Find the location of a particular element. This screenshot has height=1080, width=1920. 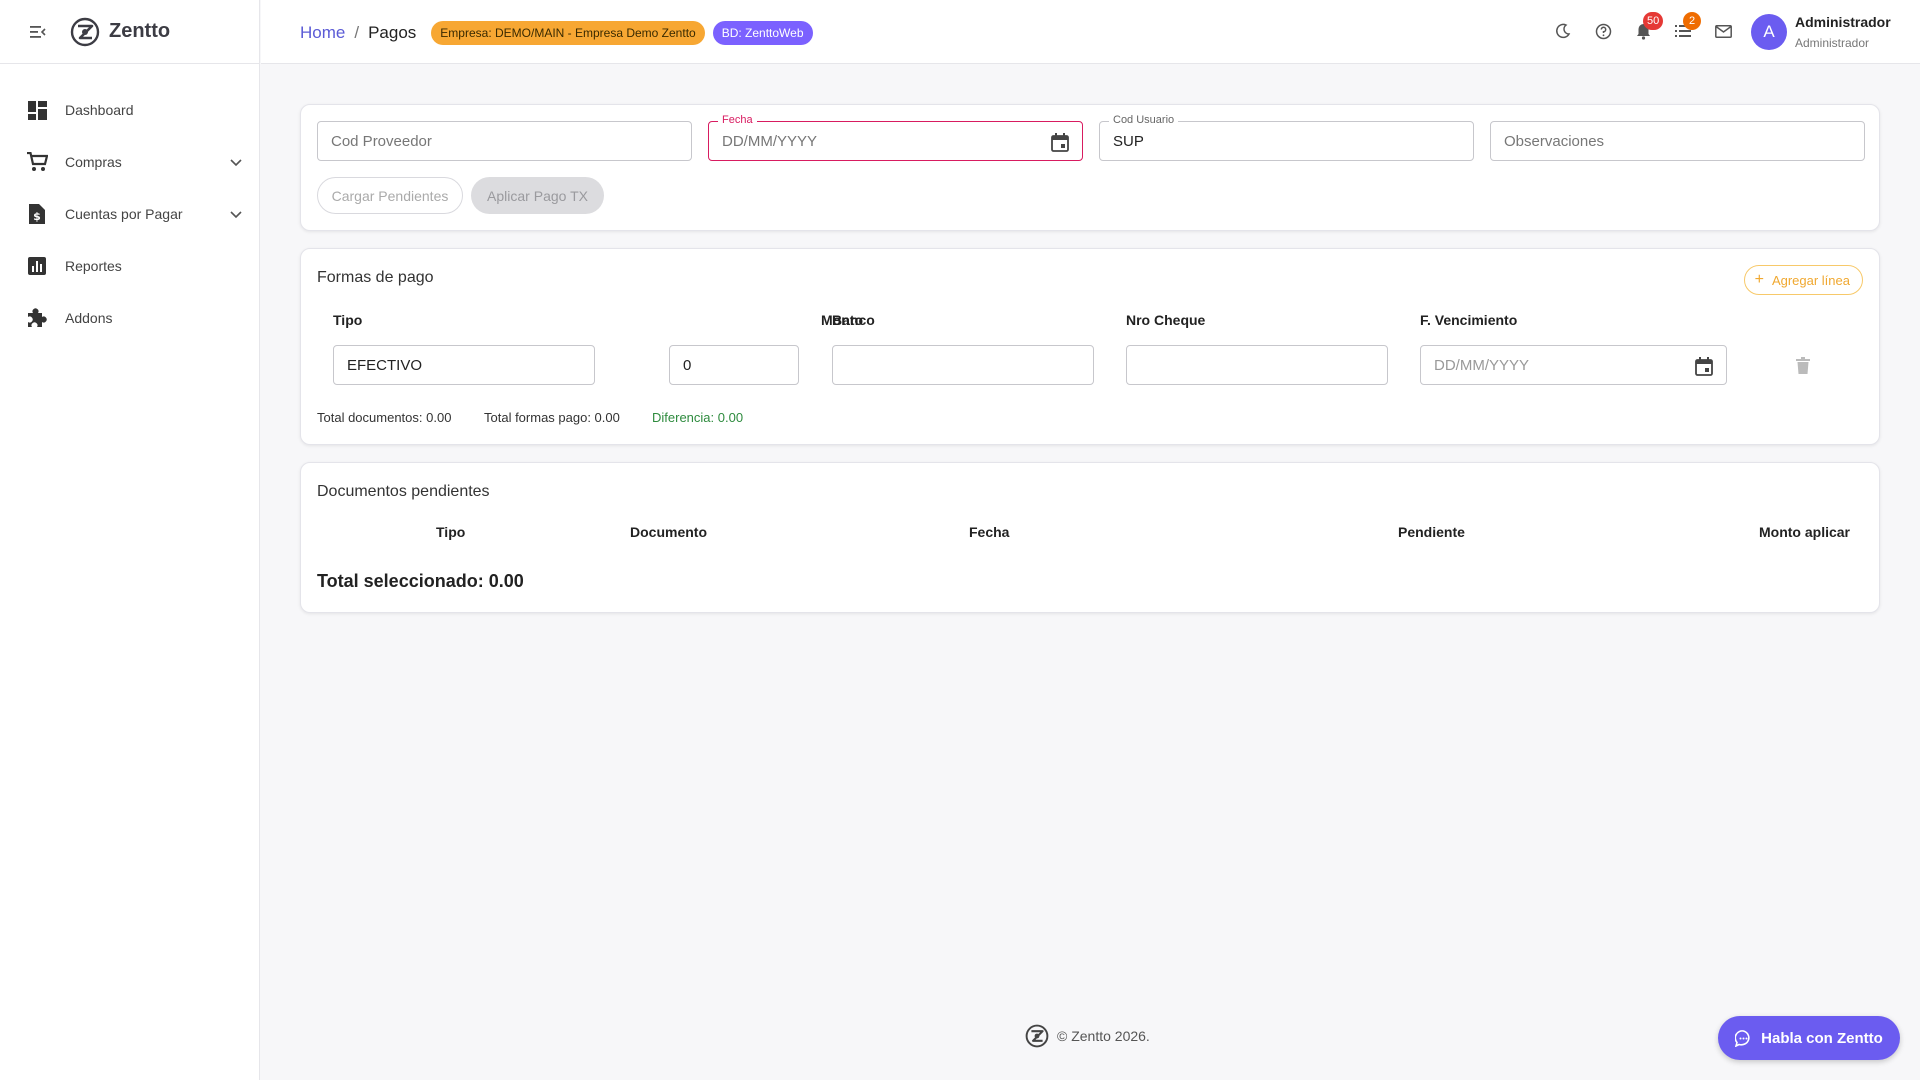

banco-input is located at coordinates (963, 365).